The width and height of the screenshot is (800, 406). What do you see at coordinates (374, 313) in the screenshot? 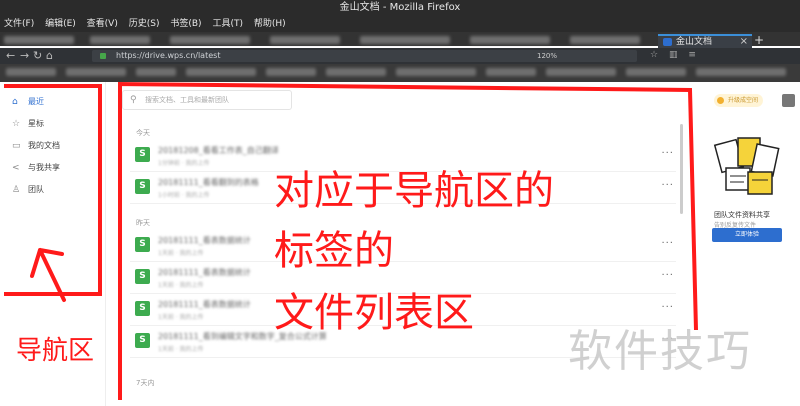
I see `annotation-line-3: 文件列表区` at bounding box center [374, 313].